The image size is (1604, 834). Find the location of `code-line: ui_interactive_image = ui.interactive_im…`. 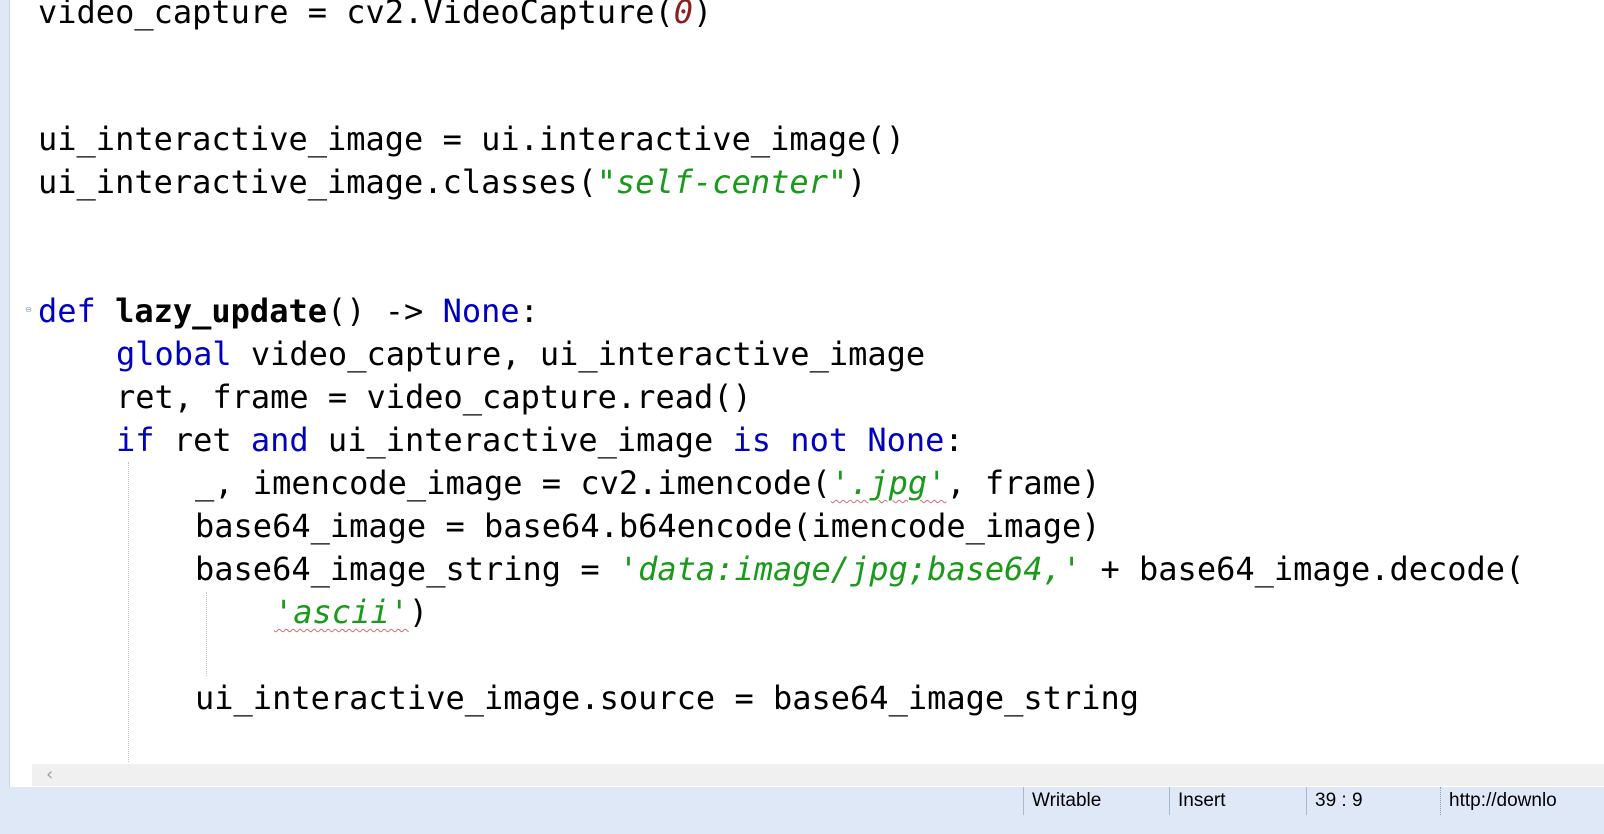

code-line: ui_interactive_image = ui.interactive_im… is located at coordinates (471, 139).